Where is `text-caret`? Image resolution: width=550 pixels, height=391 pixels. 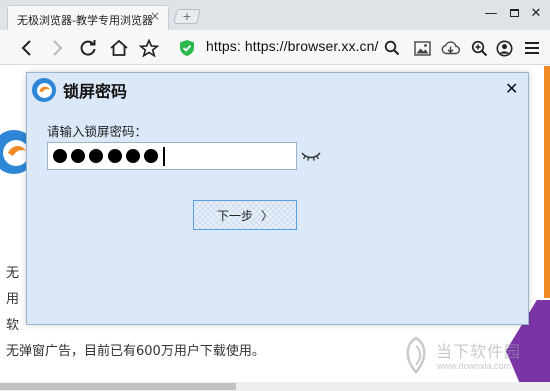 text-caret is located at coordinates (164, 156).